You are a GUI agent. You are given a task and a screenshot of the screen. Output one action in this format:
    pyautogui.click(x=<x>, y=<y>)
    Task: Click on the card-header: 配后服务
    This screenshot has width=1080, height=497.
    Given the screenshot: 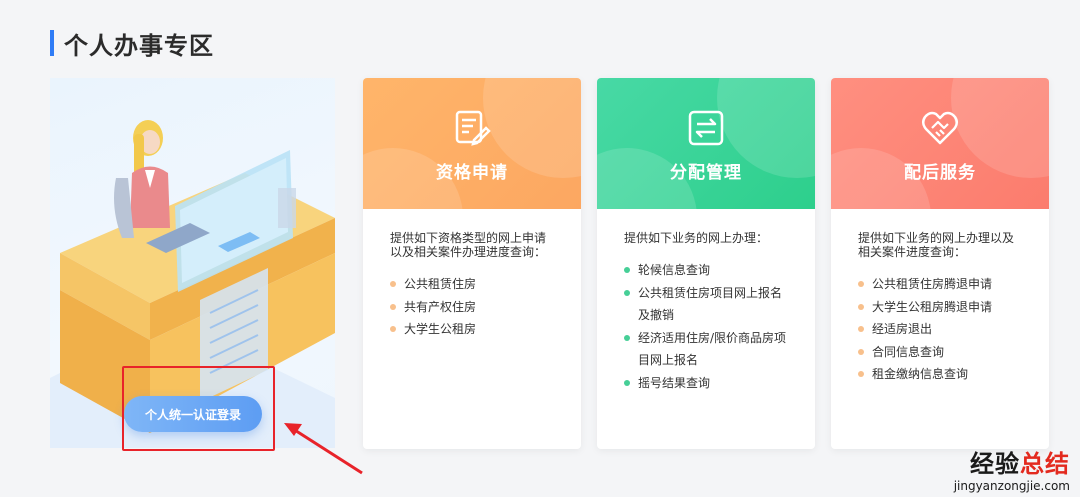 What is the action you would take?
    pyautogui.click(x=940, y=143)
    